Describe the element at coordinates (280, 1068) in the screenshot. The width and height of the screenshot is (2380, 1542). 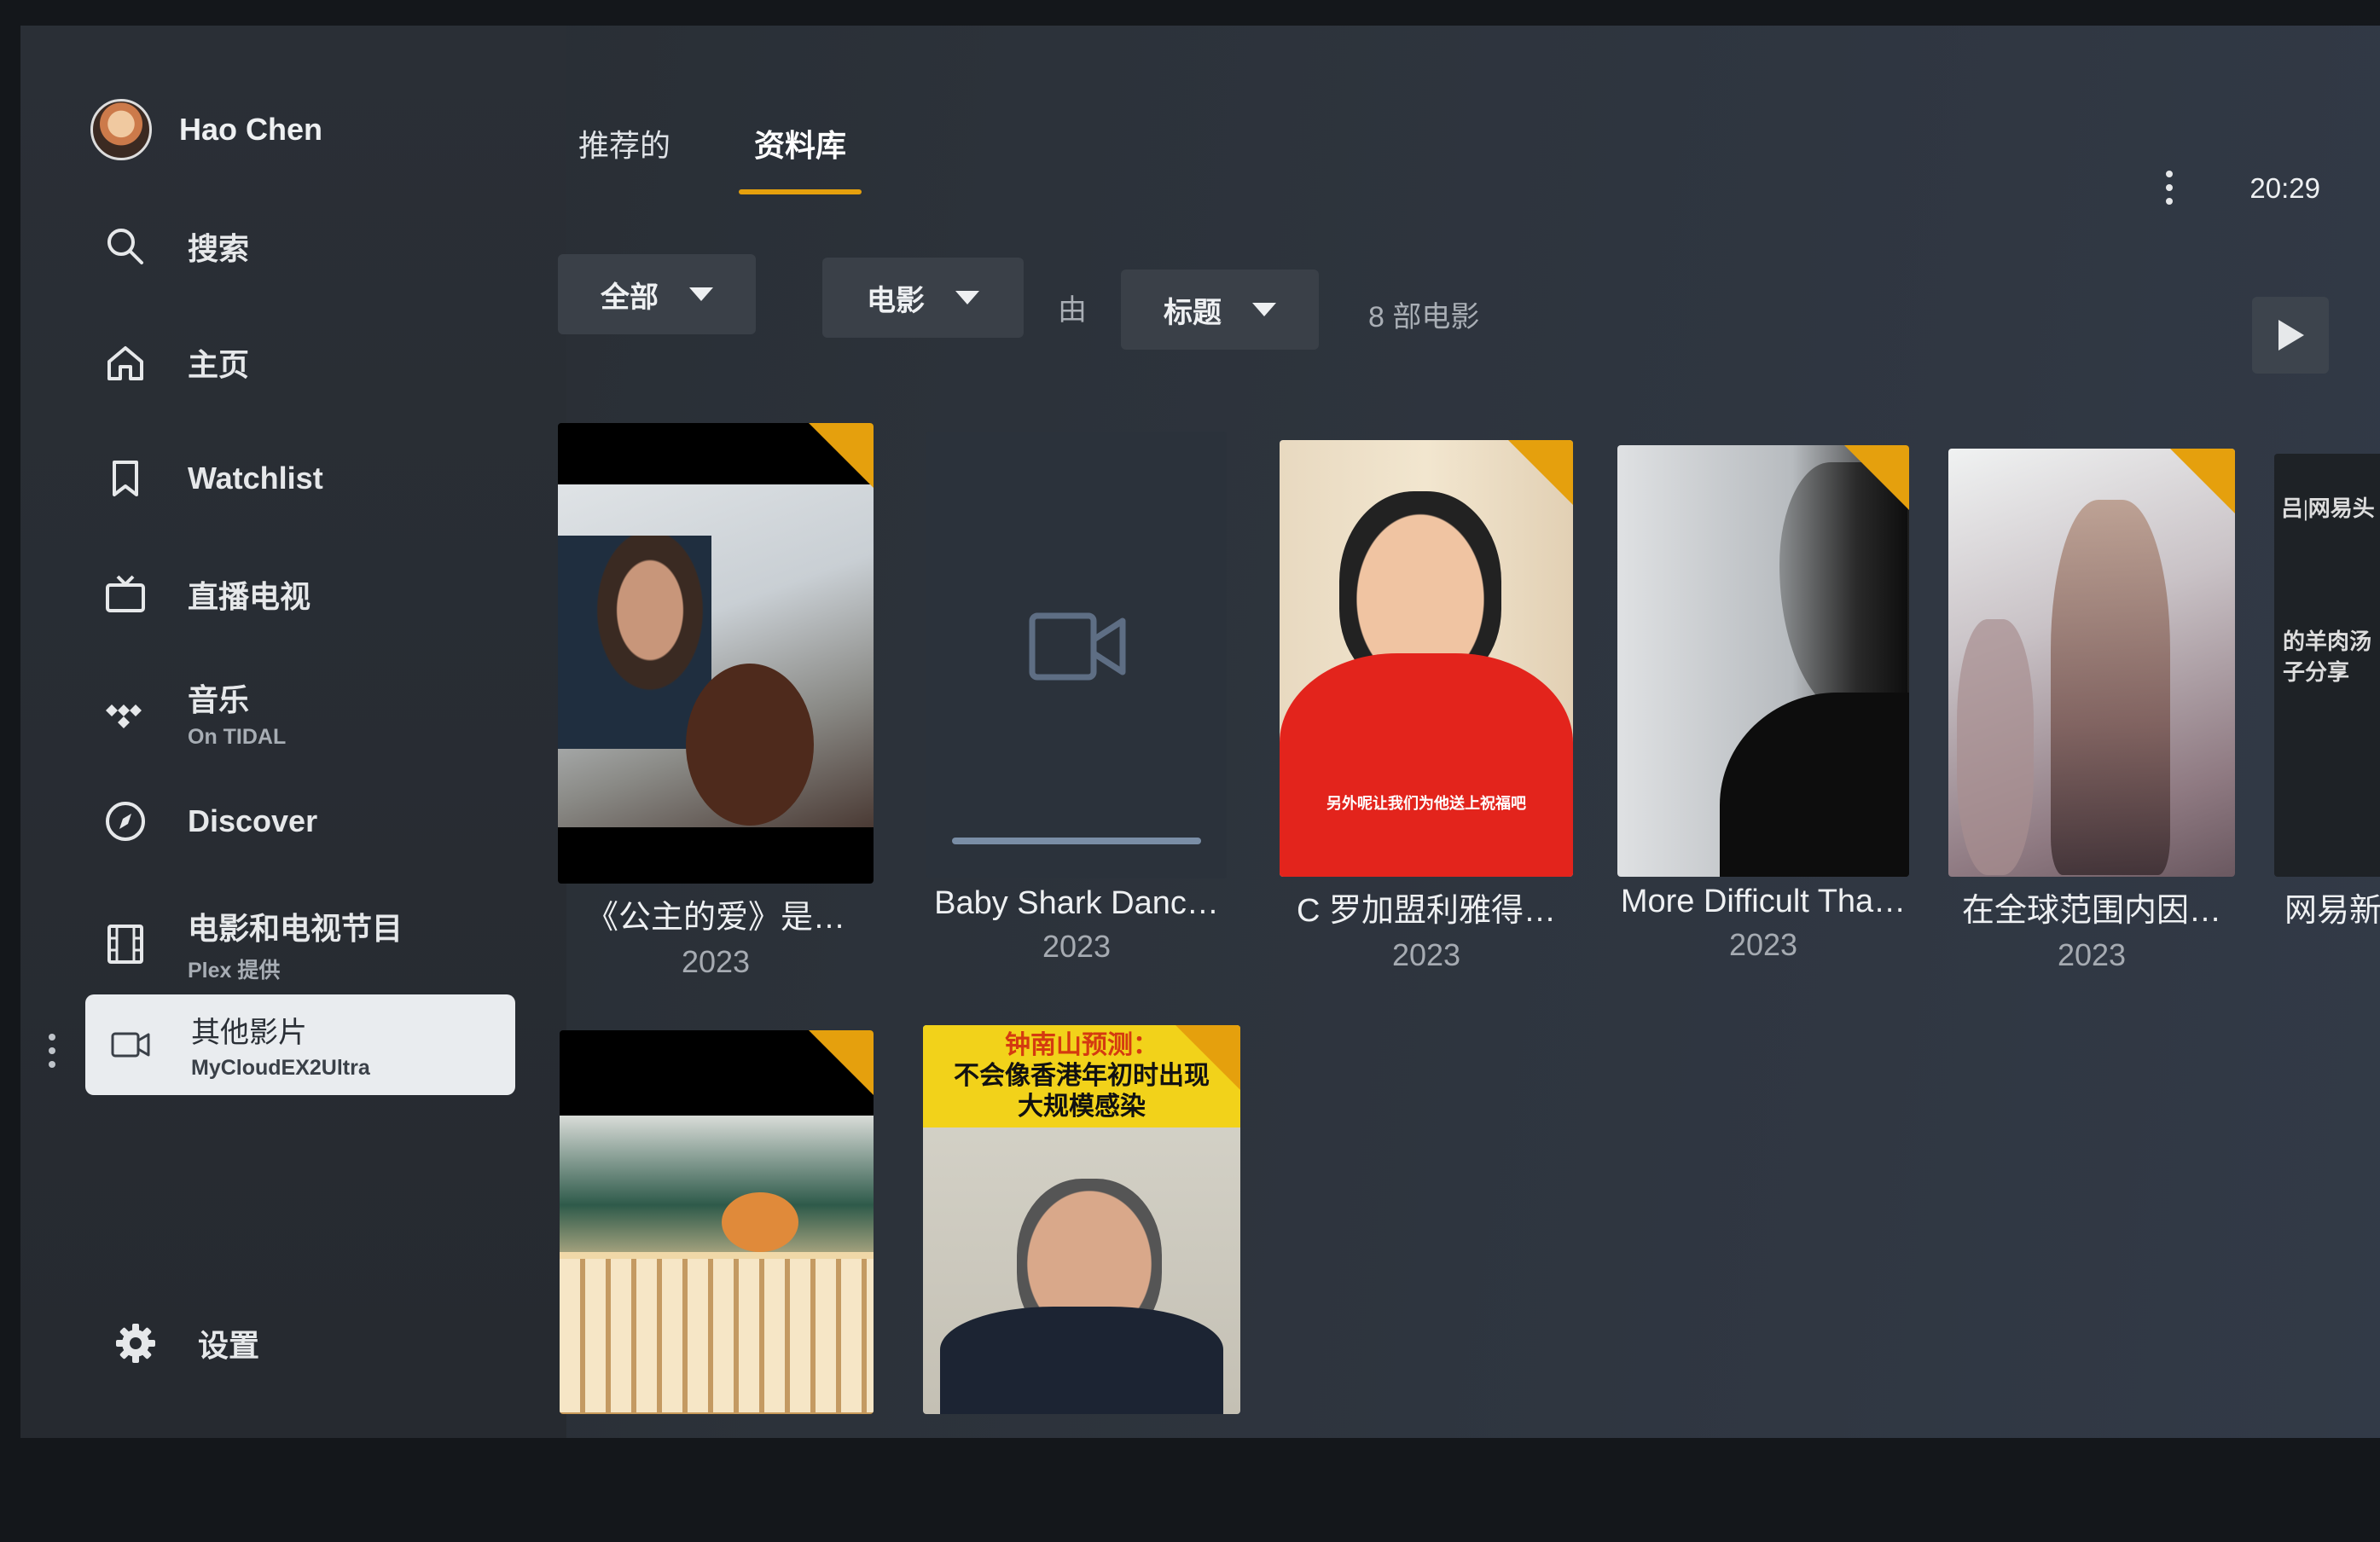
I see `sidebar-item-sublabel: MyCloudEX2Ultra` at that location.